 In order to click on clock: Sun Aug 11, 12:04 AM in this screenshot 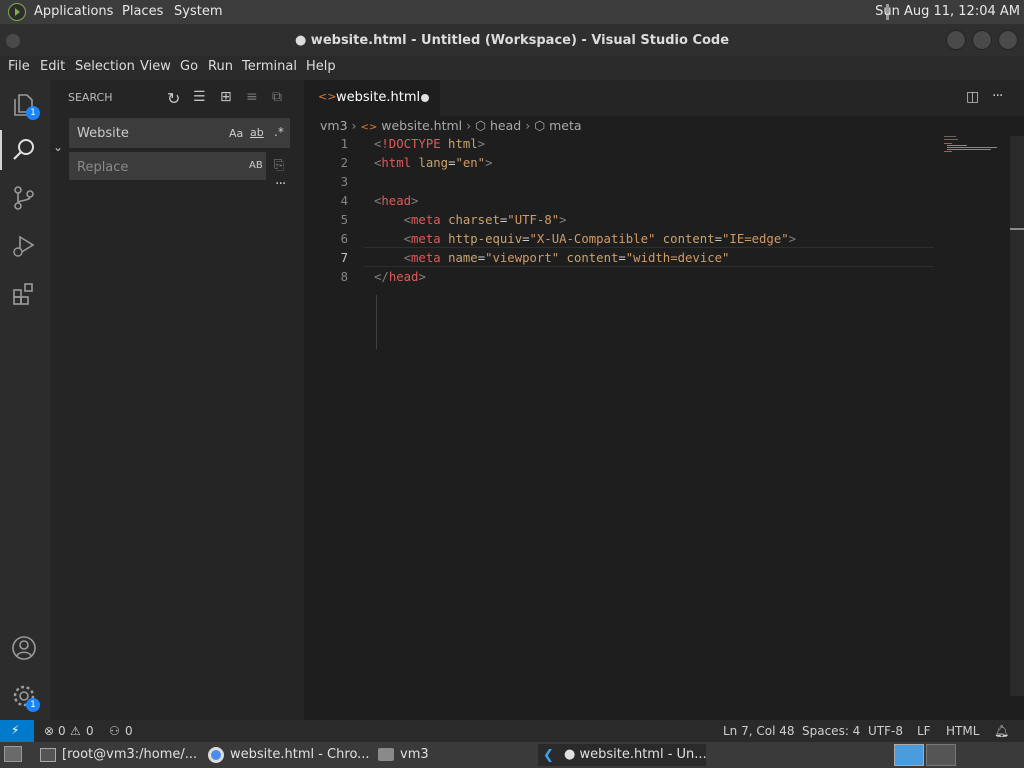, I will do `click(947, 11)`.